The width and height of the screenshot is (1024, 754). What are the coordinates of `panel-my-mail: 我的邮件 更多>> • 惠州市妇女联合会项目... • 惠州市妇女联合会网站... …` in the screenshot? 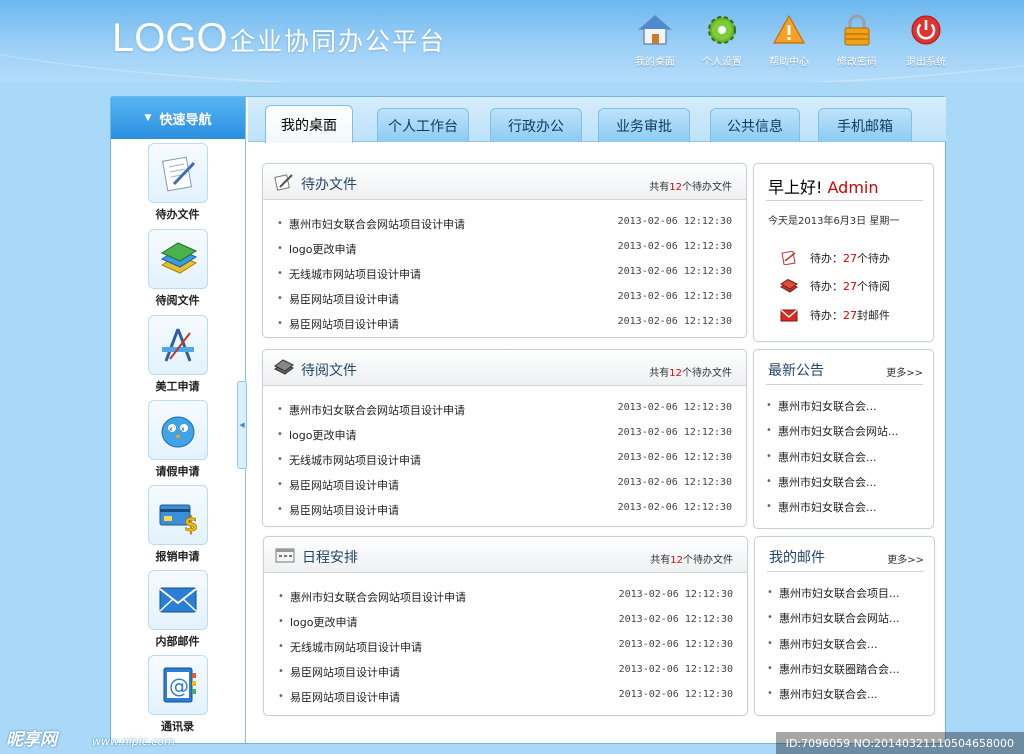 It's located at (844, 626).